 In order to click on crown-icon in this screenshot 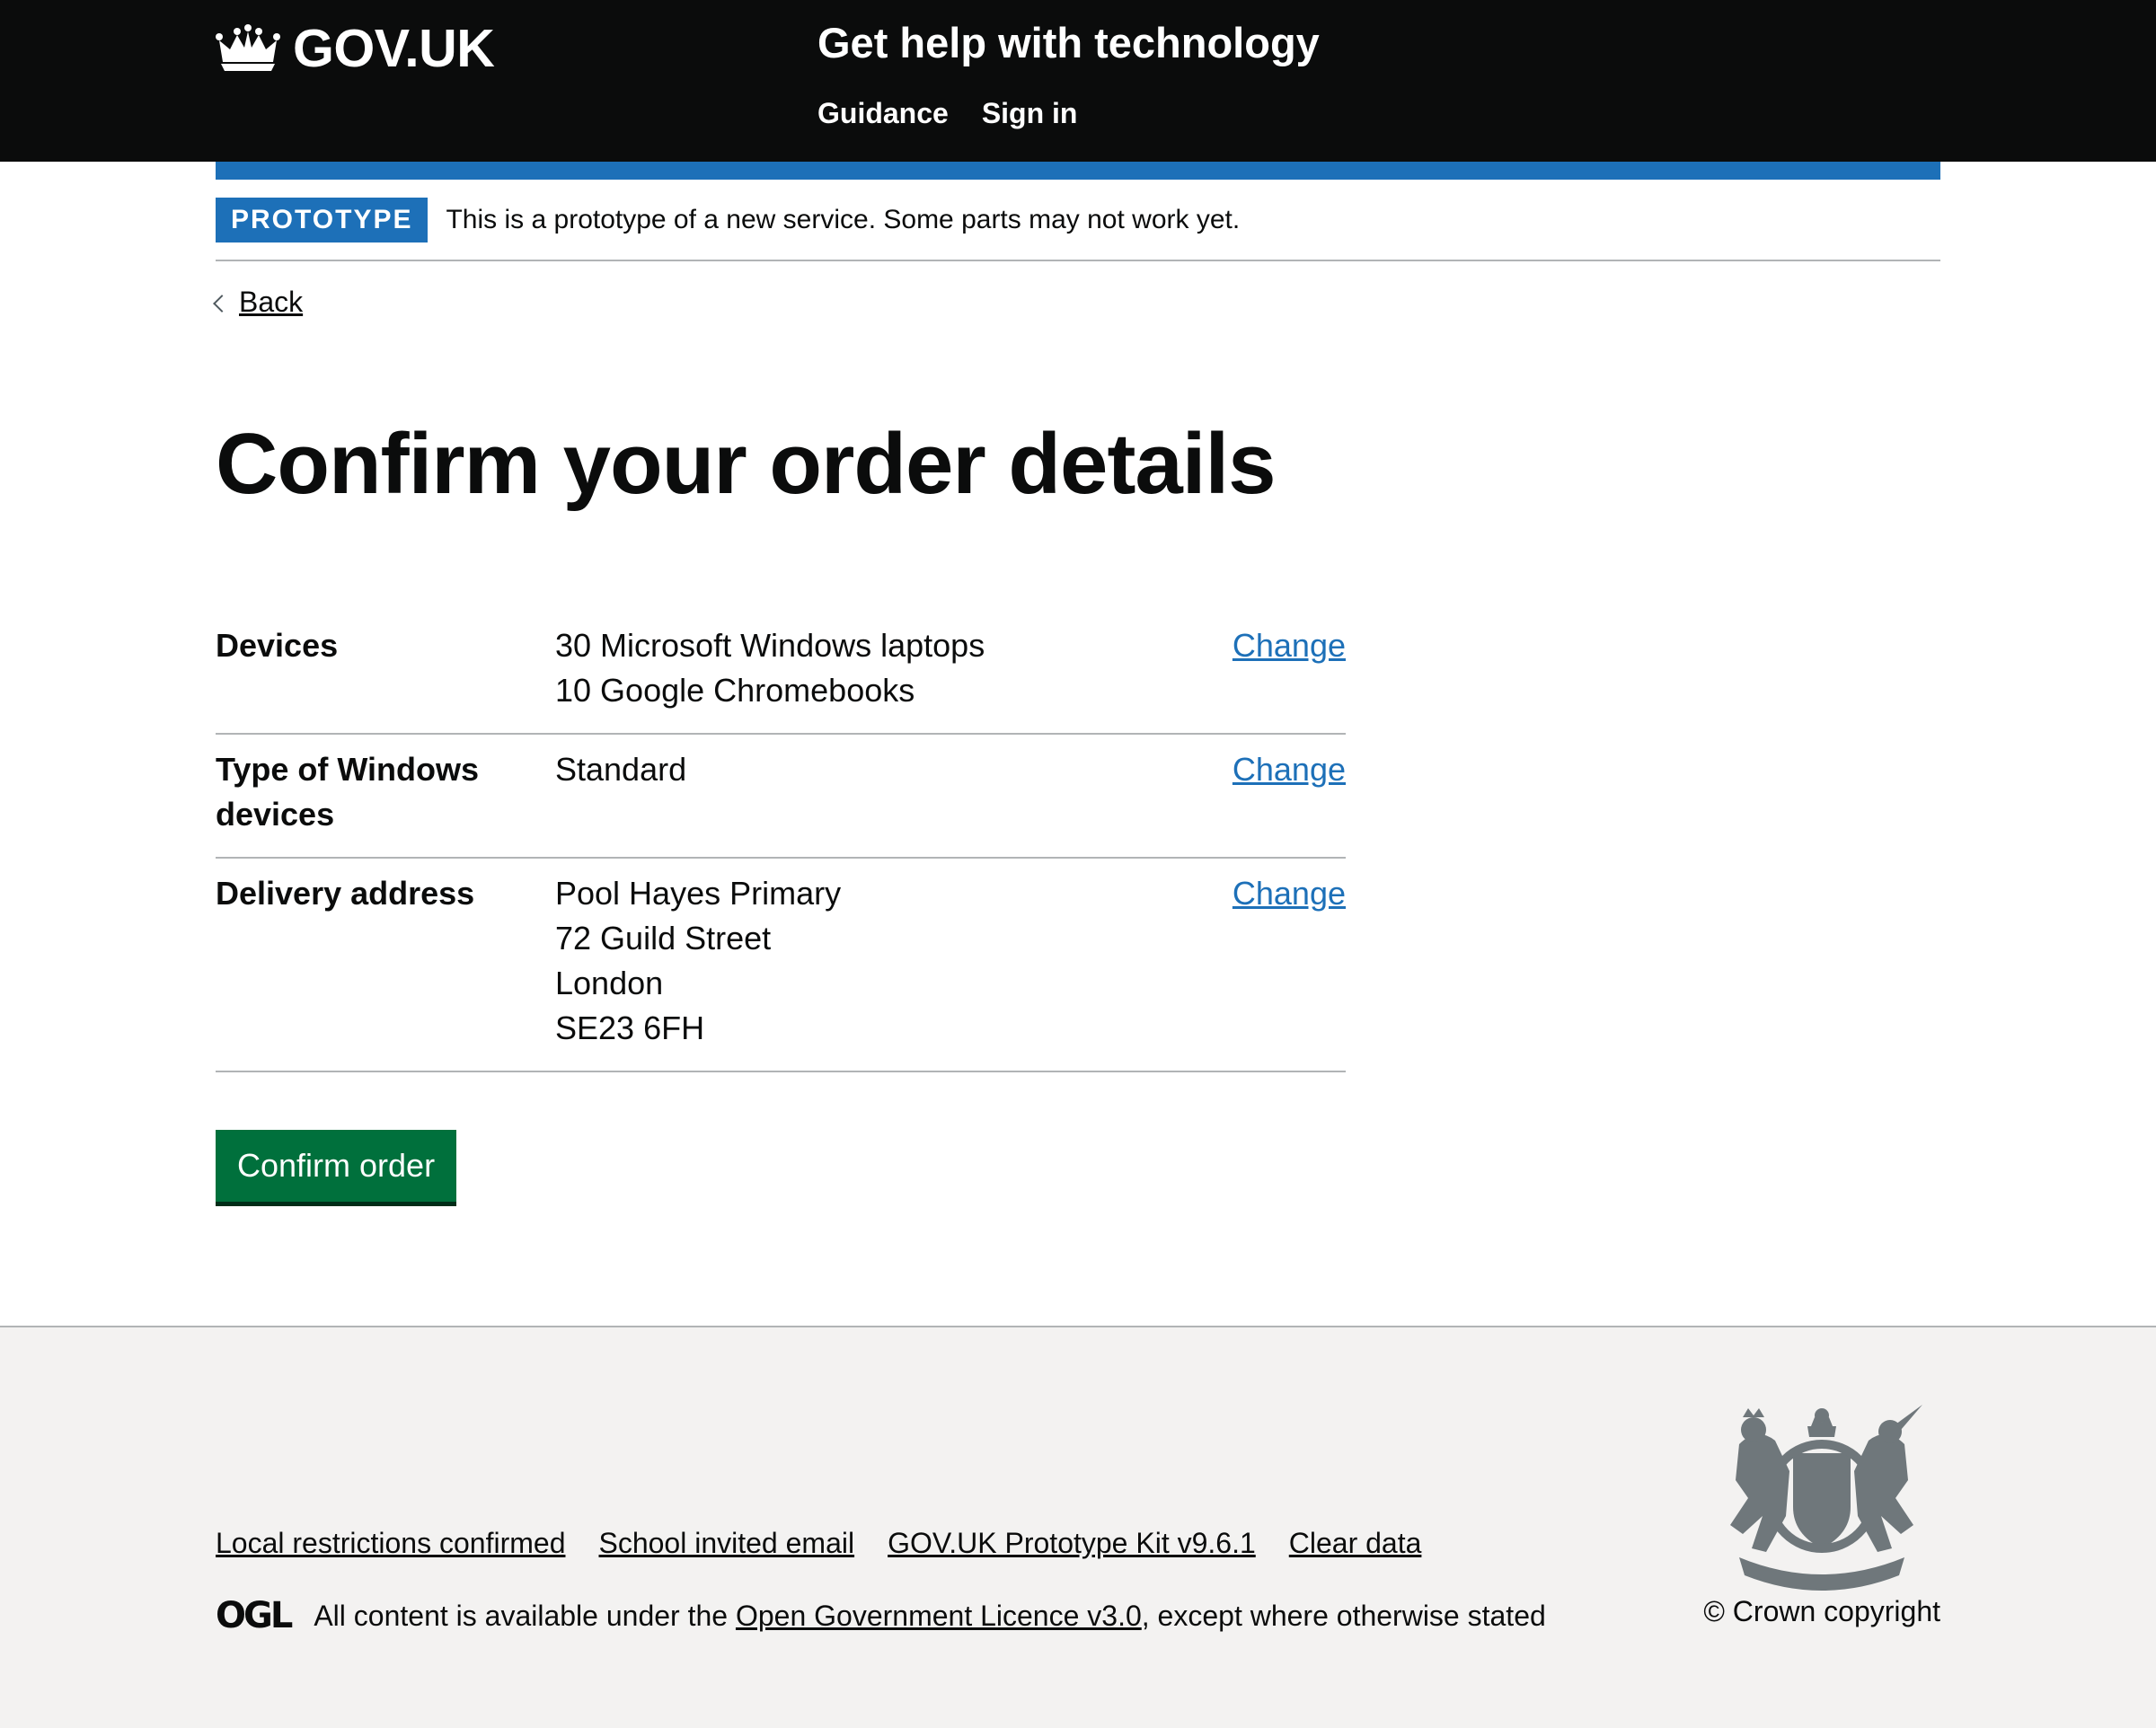, I will do `click(248, 47)`.